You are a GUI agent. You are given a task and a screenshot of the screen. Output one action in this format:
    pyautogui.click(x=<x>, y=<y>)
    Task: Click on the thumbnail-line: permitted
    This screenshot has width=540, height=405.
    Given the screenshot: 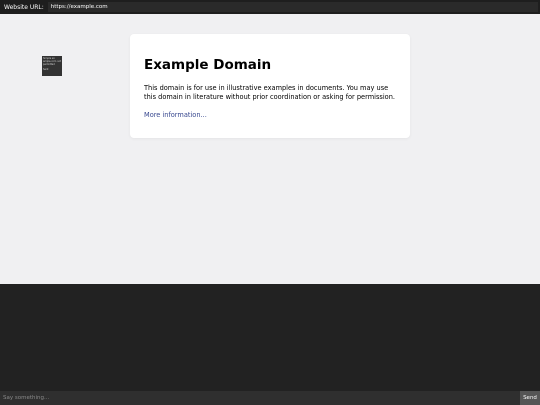 What is the action you would take?
    pyautogui.click(x=49, y=64)
    